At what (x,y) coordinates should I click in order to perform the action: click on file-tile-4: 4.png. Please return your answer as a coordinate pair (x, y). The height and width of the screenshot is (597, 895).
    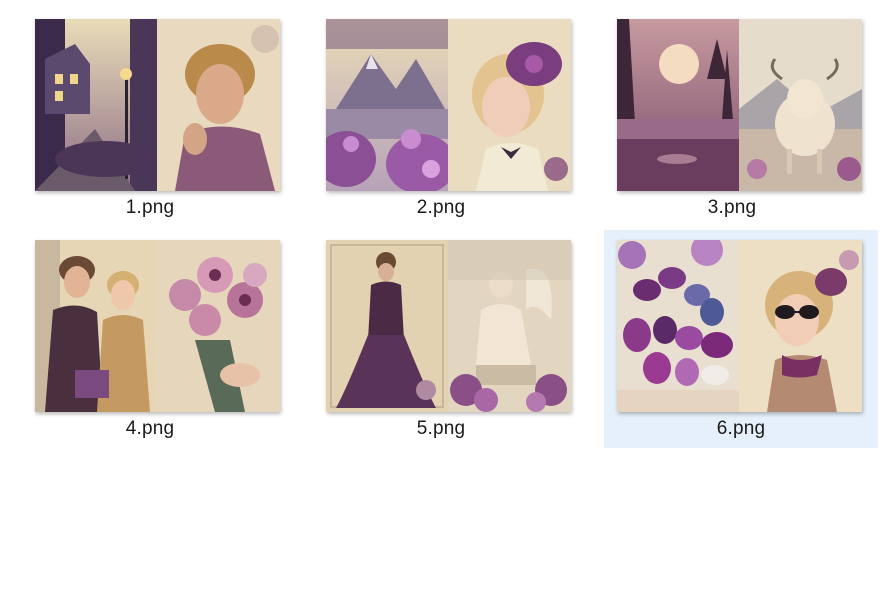
    Looking at the image, I should click on (150, 339).